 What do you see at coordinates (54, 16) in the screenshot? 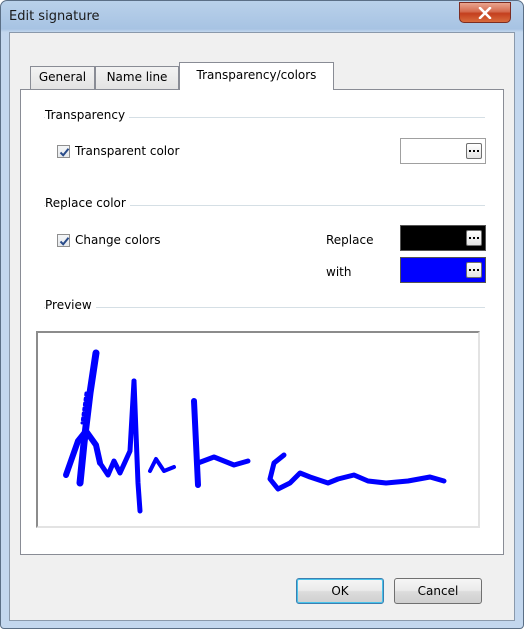
I see `window-title: Edit signature` at bounding box center [54, 16].